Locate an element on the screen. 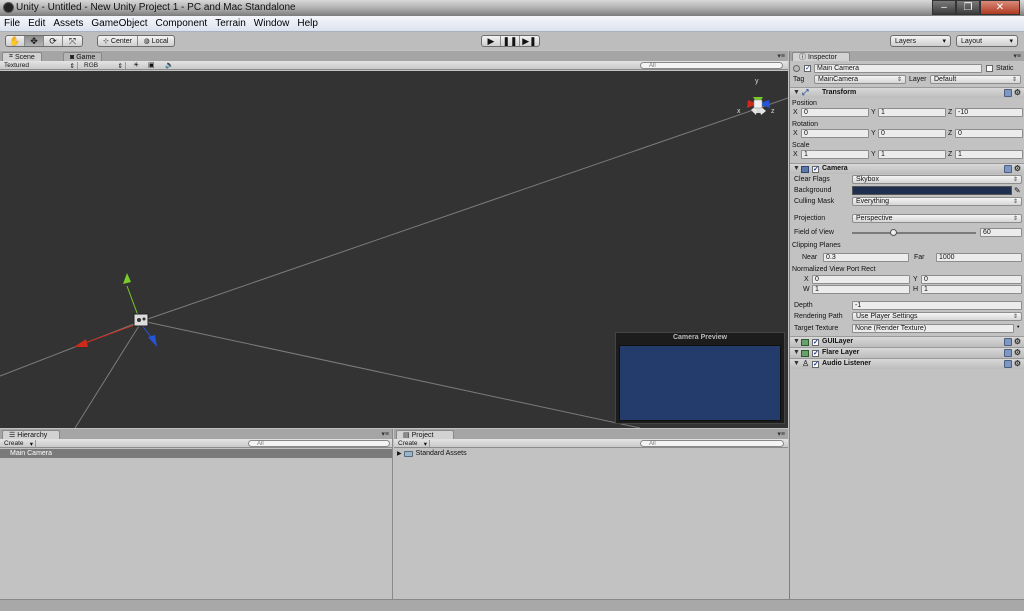 This screenshot has height=611, width=1024. camera-component-header: ▼ ✓ Camera ⚙ is located at coordinates (907, 168).